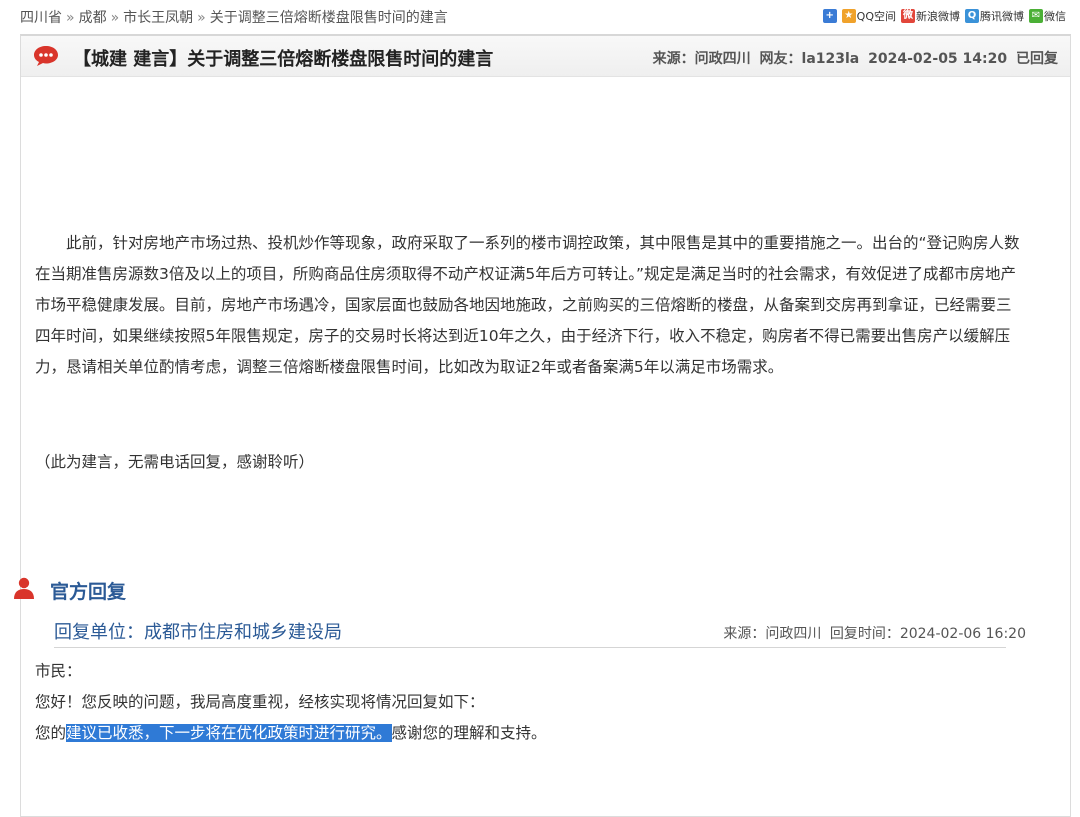 This screenshot has width=1080, height=817. I want to click on breadcrumb-mayor: 市长王凤朝, so click(158, 18).